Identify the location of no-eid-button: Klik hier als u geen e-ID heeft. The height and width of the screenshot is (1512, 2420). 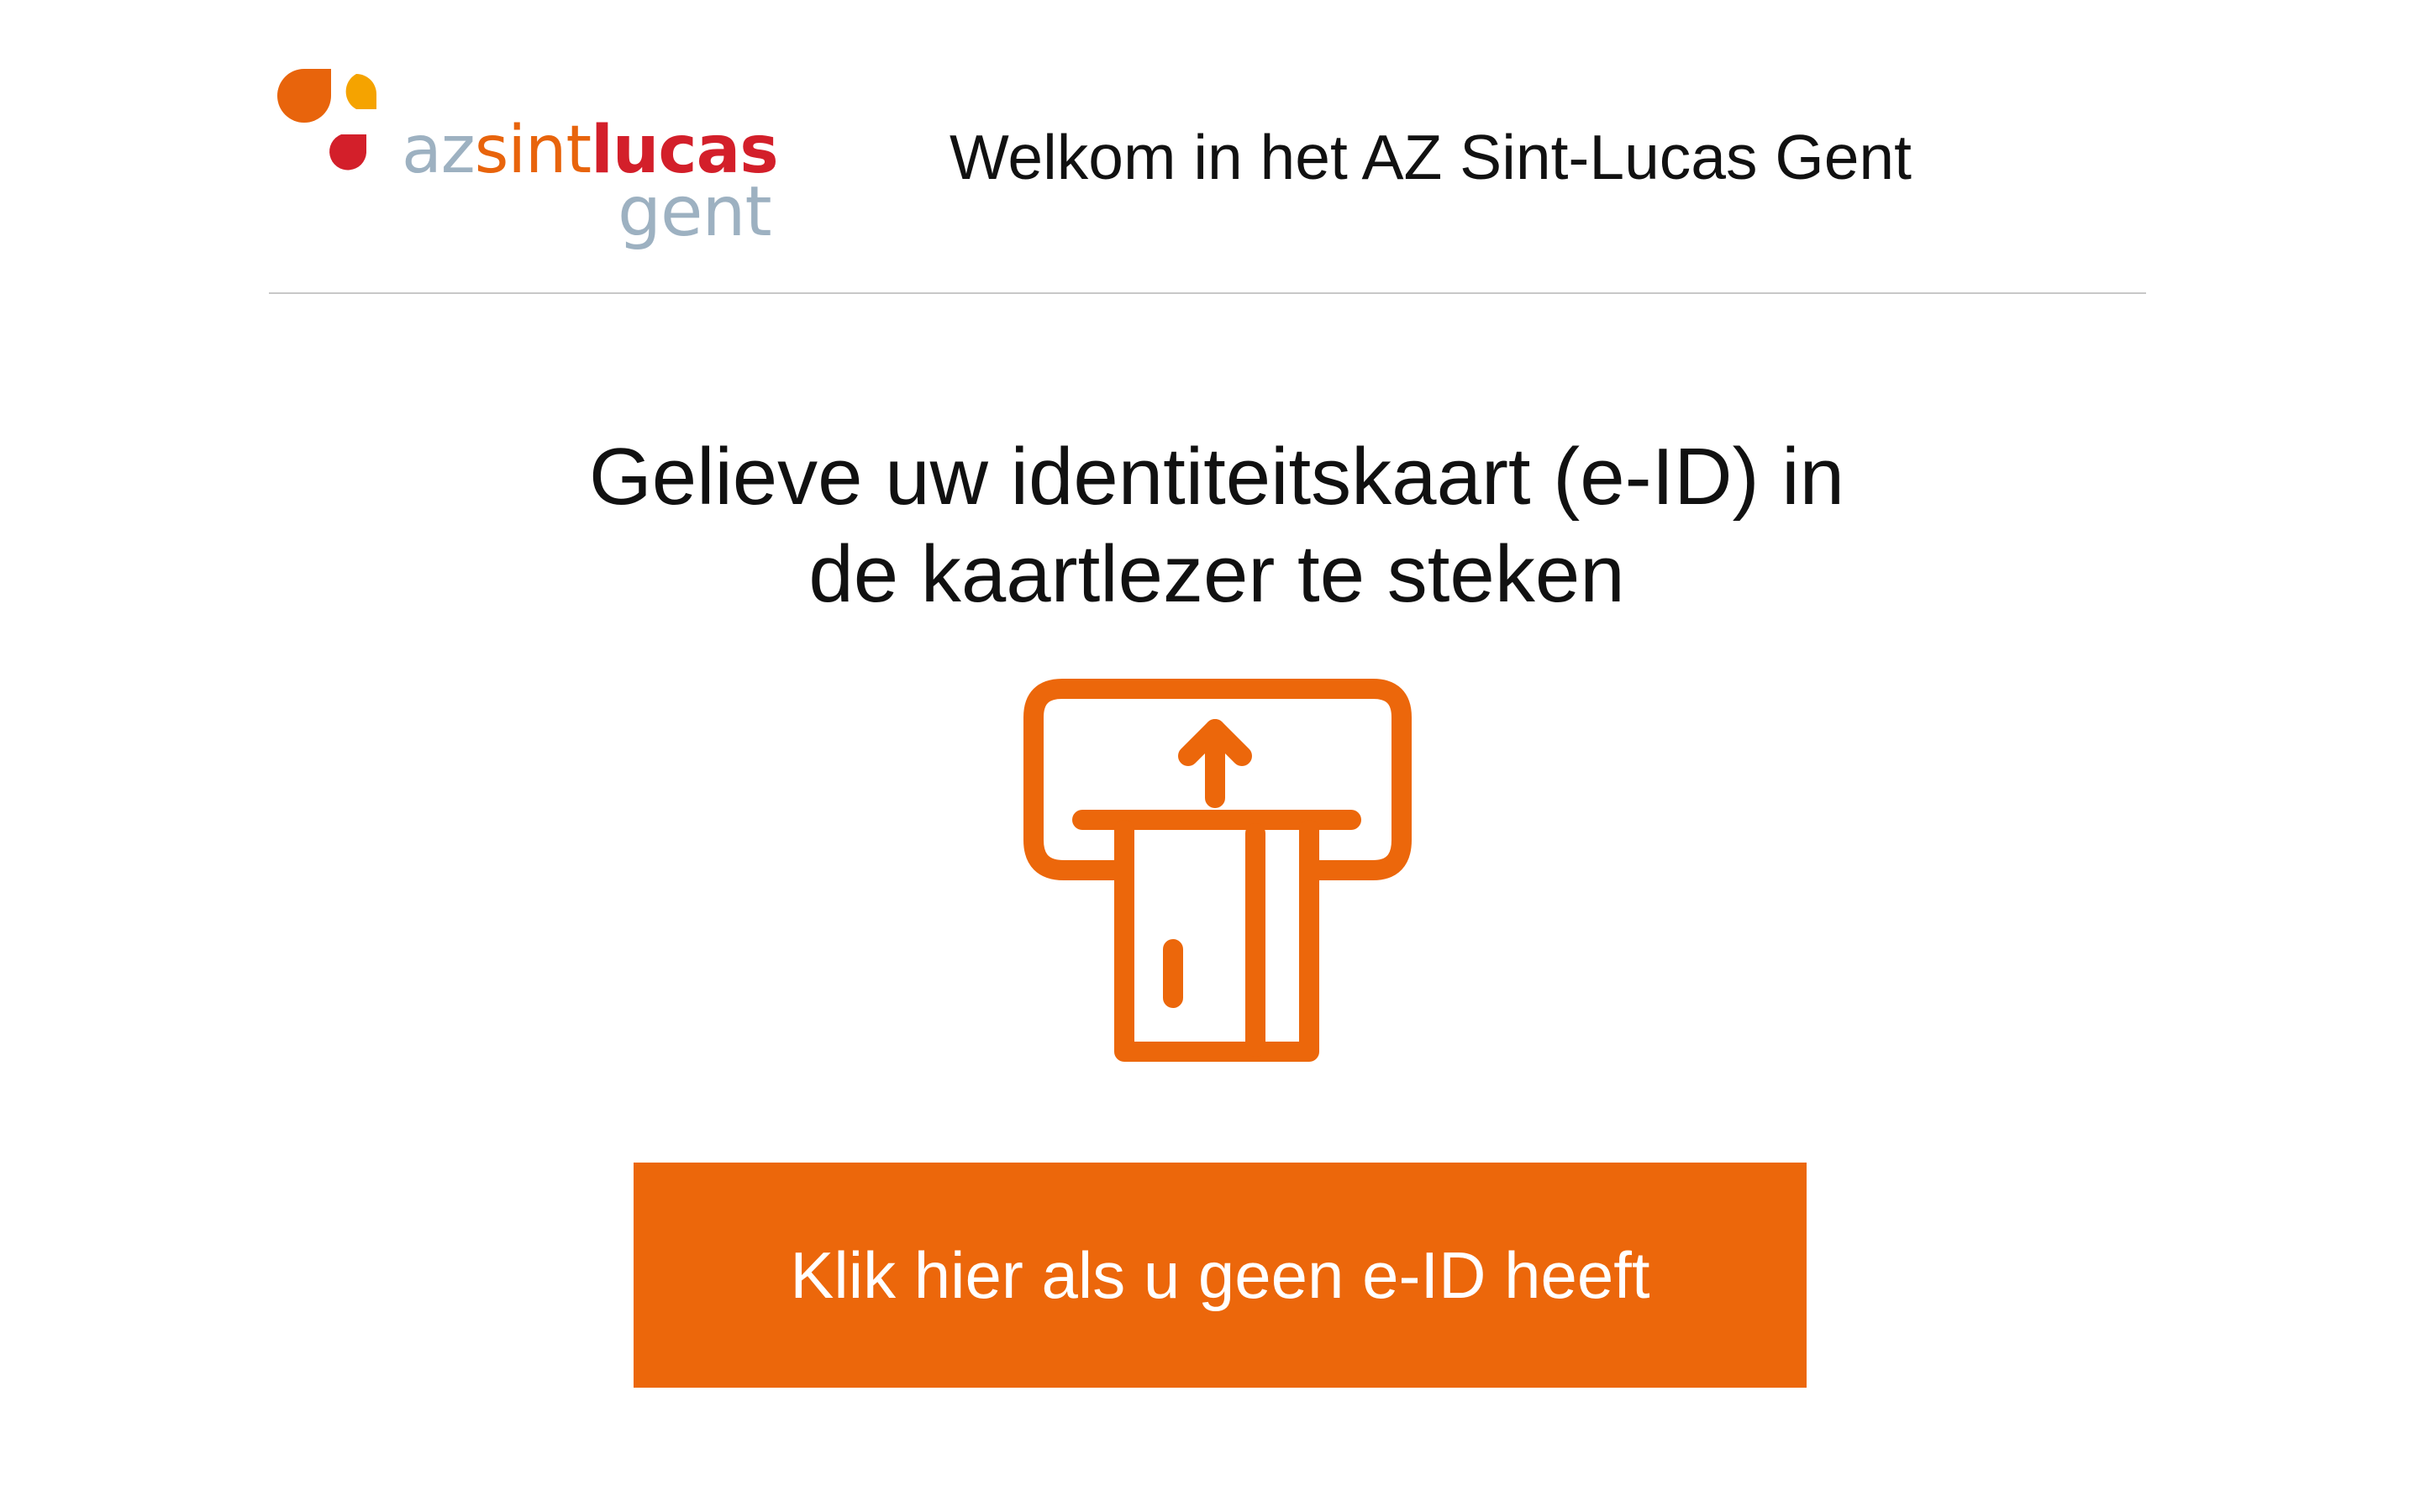
(1221, 1275).